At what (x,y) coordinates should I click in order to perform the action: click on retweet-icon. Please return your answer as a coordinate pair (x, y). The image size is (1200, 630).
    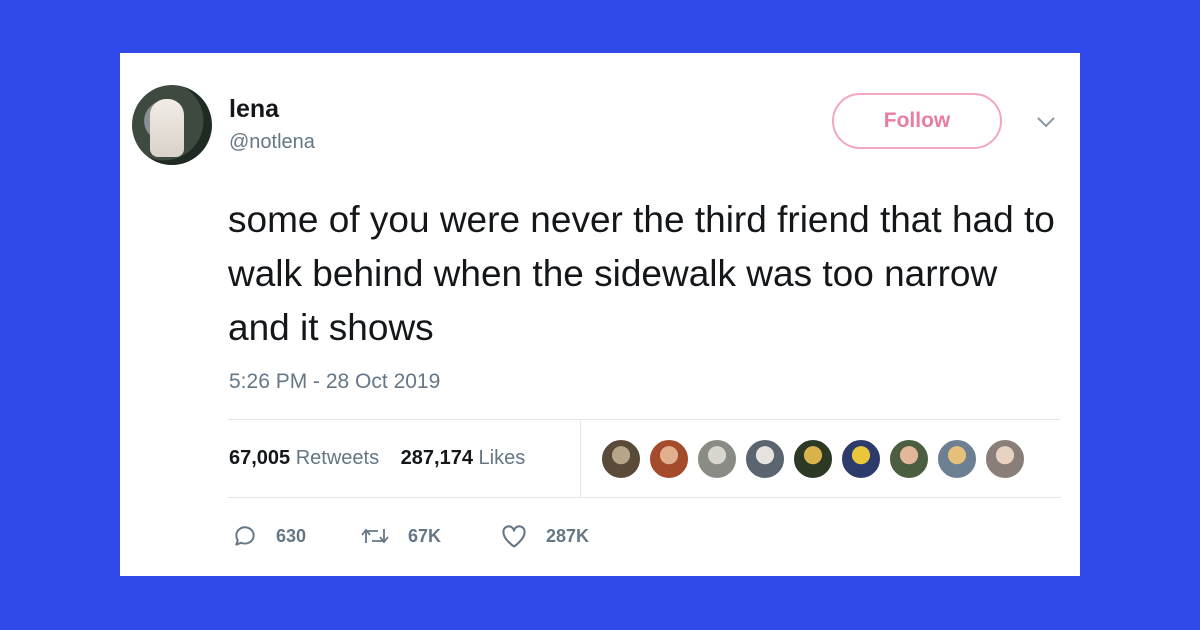
    Looking at the image, I should click on (375, 536).